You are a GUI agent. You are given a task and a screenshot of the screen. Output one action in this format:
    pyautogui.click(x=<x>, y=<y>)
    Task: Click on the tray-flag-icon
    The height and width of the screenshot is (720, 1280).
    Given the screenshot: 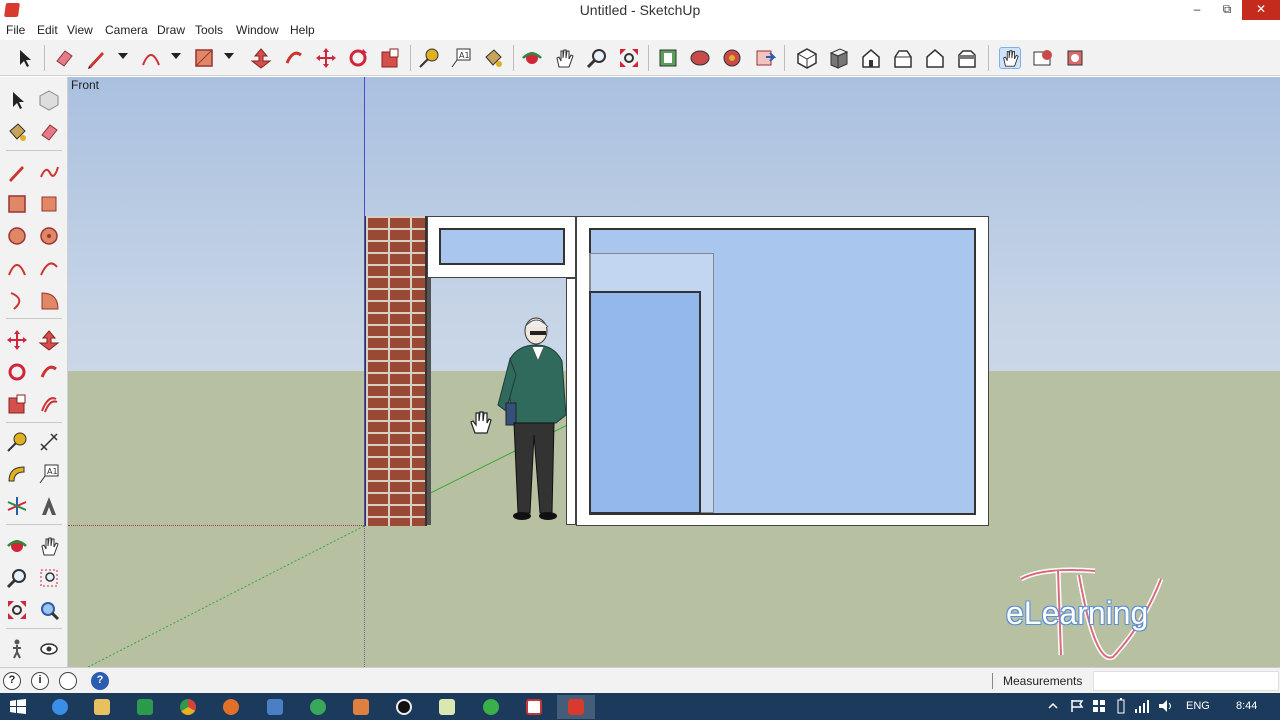 What is the action you would take?
    pyautogui.click(x=1077, y=706)
    